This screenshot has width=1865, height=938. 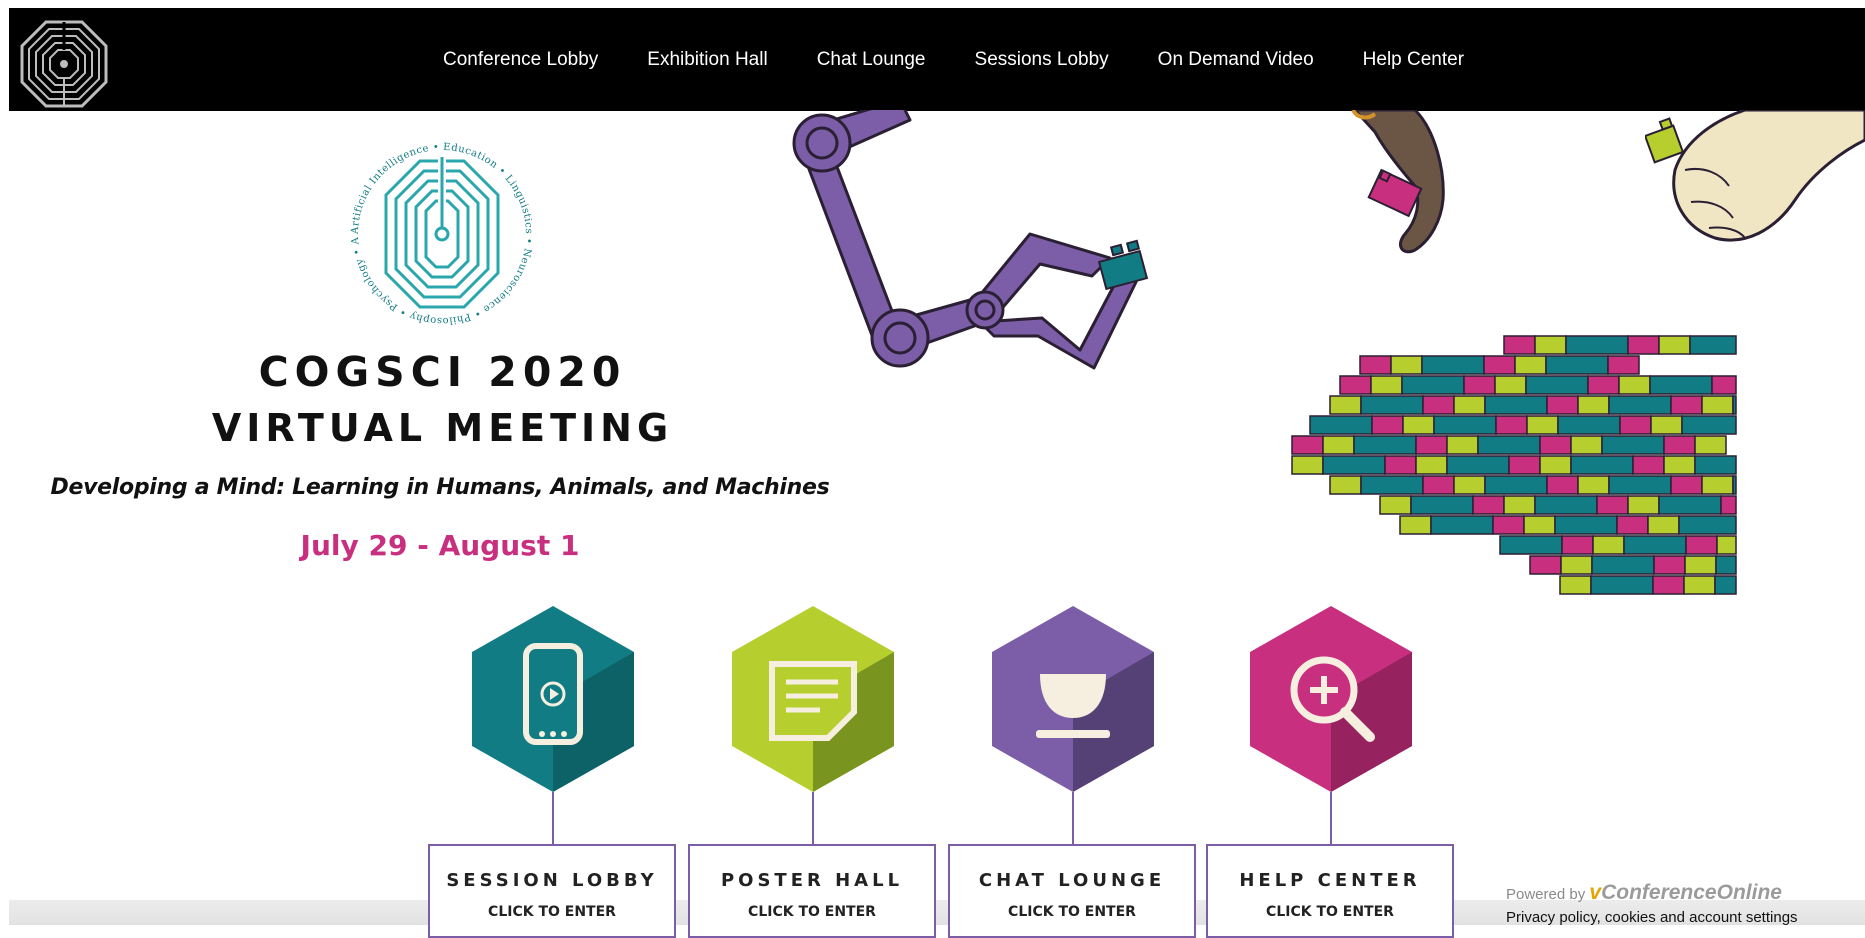 I want to click on cup-icon, so click(x=1073, y=699).